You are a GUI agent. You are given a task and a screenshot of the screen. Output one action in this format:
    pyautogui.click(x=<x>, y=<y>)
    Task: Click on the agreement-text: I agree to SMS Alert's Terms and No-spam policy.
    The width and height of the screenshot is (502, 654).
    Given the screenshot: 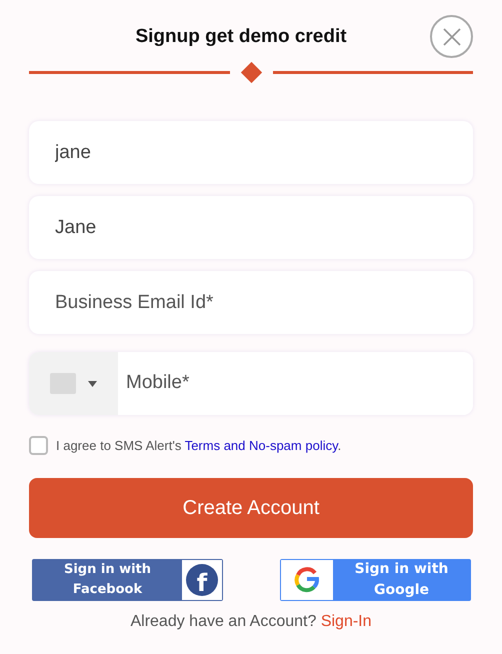 What is the action you would take?
    pyautogui.click(x=199, y=446)
    